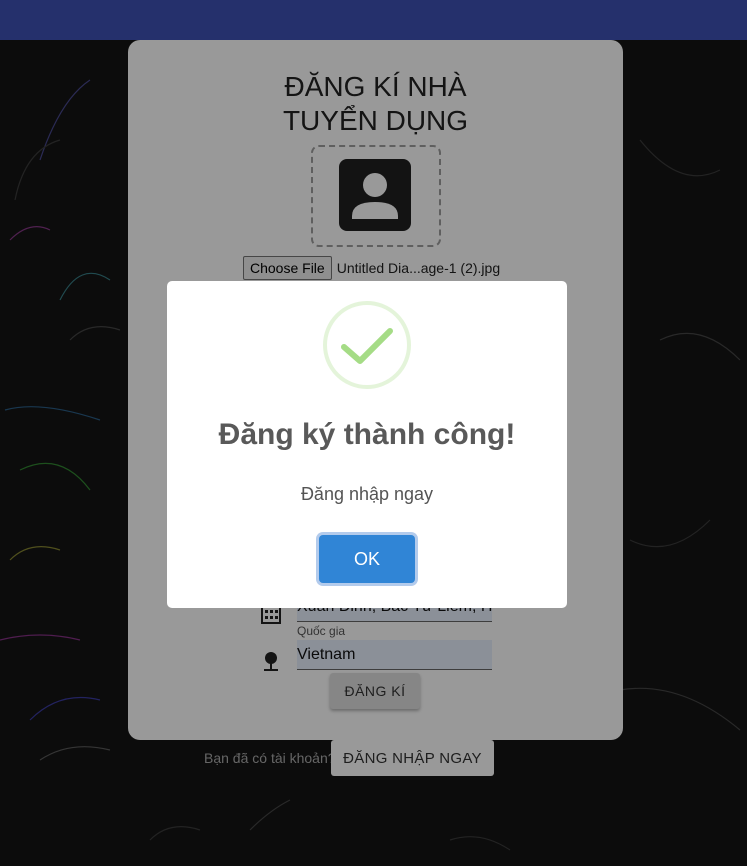 The width and height of the screenshot is (747, 866). What do you see at coordinates (367, 494) in the screenshot?
I see `dialog-message: Đăng nhập ngay` at bounding box center [367, 494].